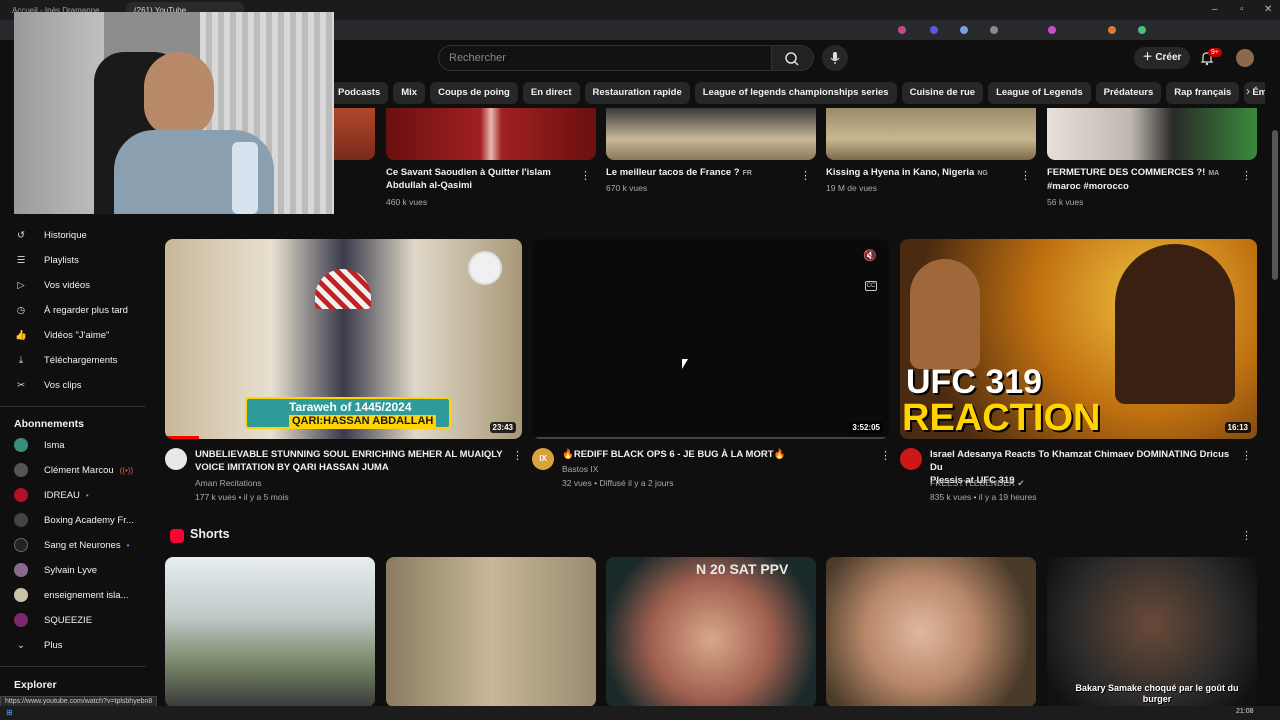  I want to click on chevron-right-icon: ›, so click(1248, 91).